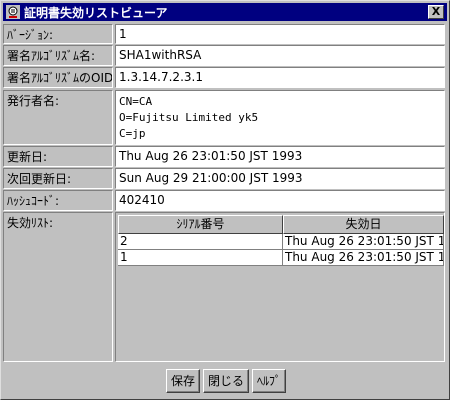 This screenshot has height=400, width=450. What do you see at coordinates (13, 12) in the screenshot?
I see `app-icon` at bounding box center [13, 12].